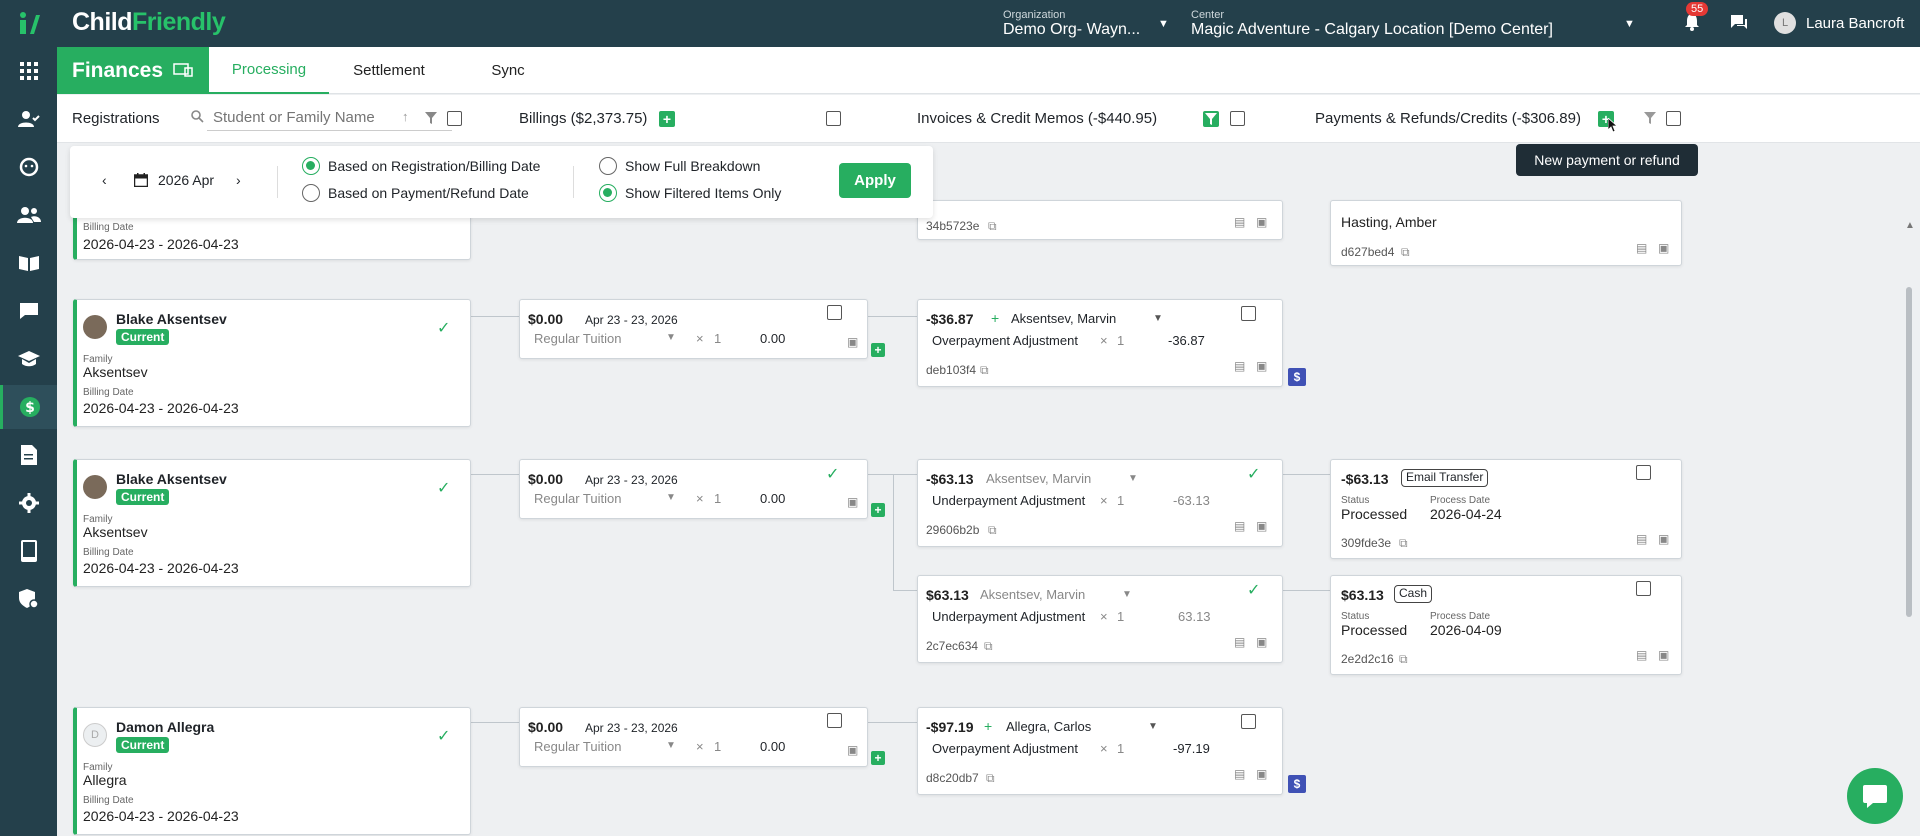 This screenshot has width=1920, height=836. I want to click on invoice-checkbox, so click(1248, 721).